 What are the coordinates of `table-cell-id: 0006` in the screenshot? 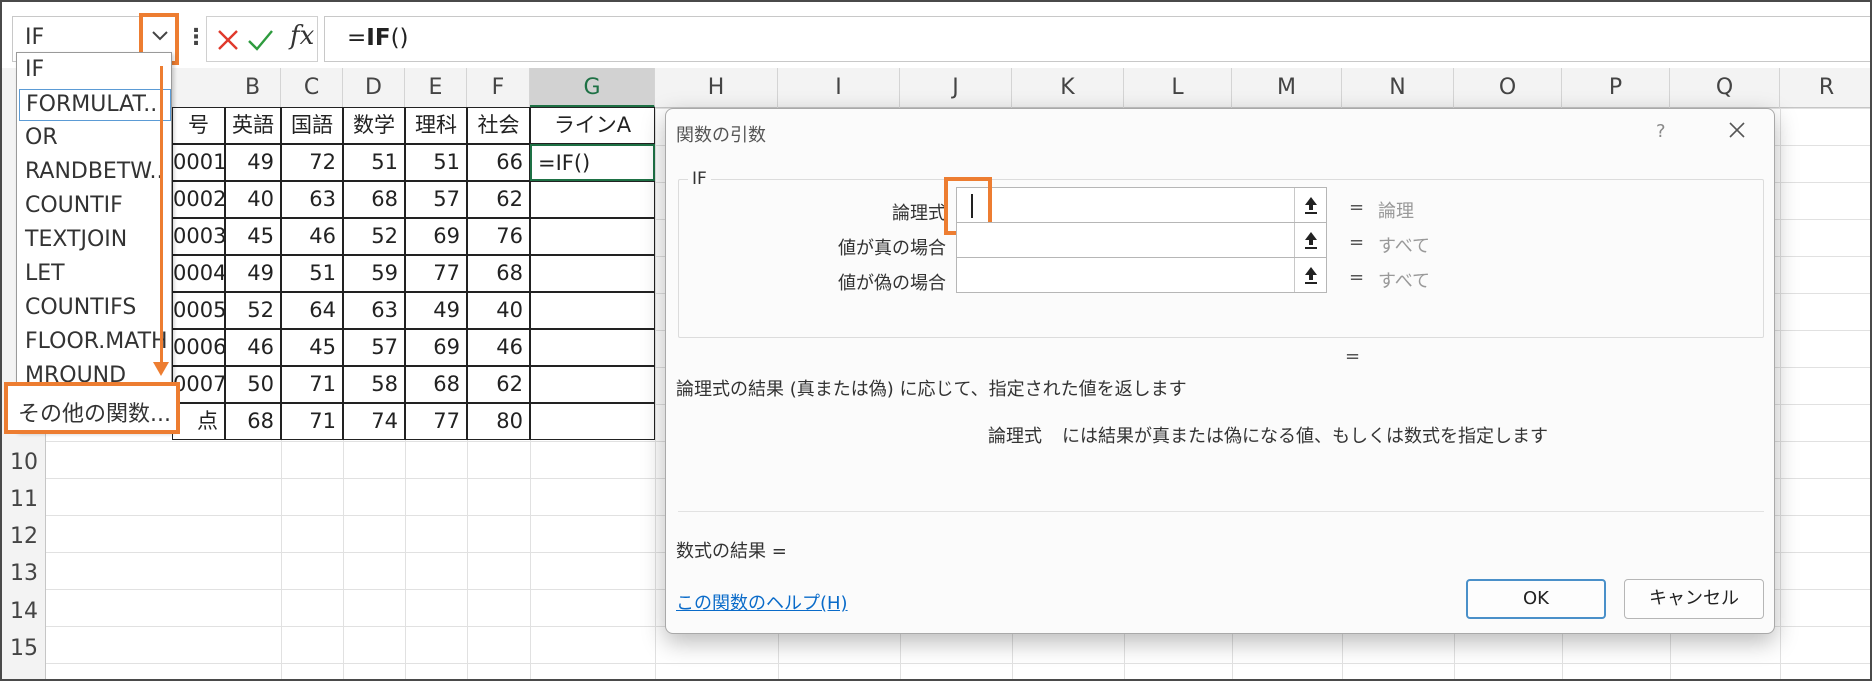 It's located at (199, 347).